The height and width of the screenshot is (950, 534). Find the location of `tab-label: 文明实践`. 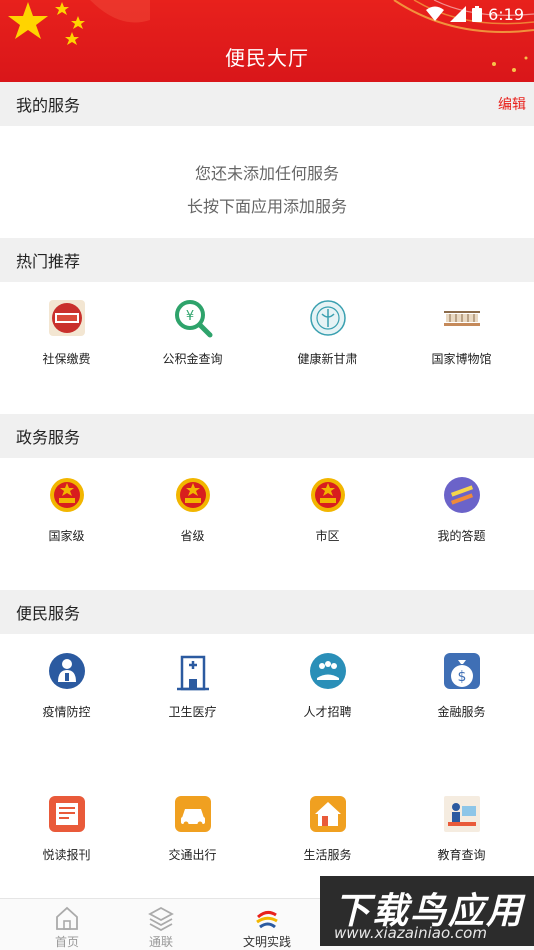

tab-label: 文明实践 is located at coordinates (266, 942).